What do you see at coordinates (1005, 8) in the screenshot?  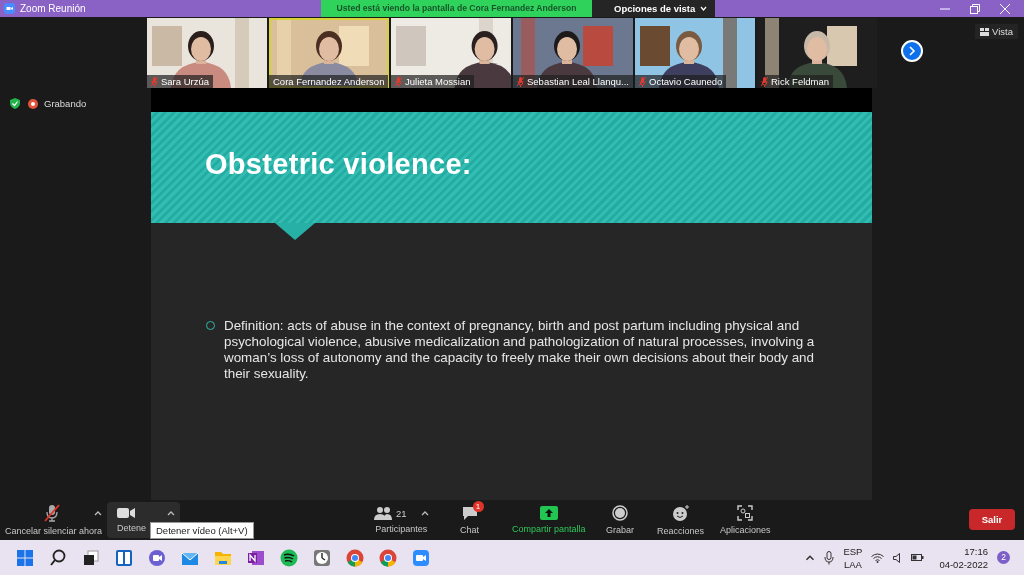 I see `close-icon` at bounding box center [1005, 8].